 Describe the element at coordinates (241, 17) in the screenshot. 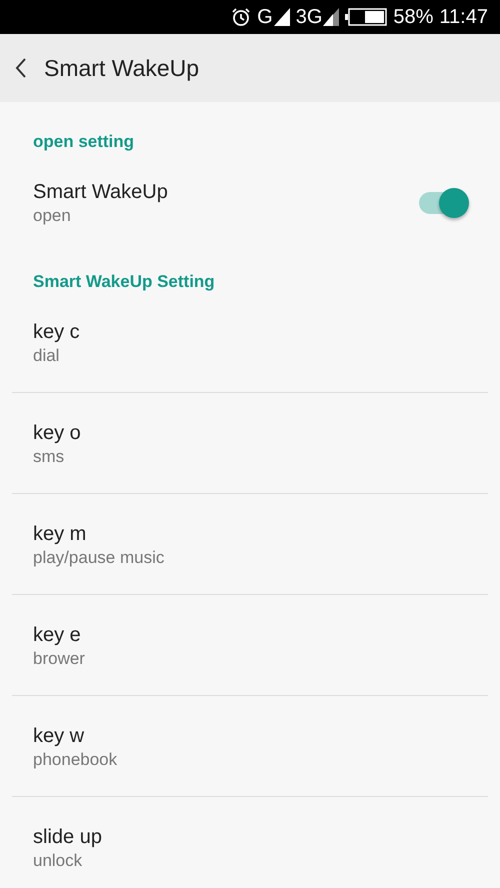

I see `alarm-icon` at that location.